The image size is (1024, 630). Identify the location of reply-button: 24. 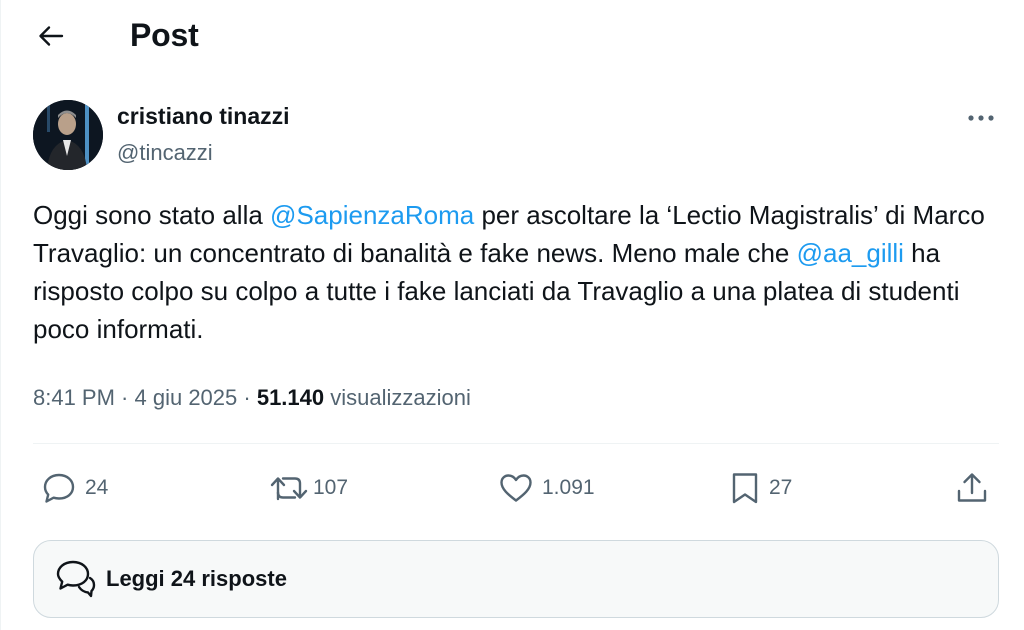
(74, 488).